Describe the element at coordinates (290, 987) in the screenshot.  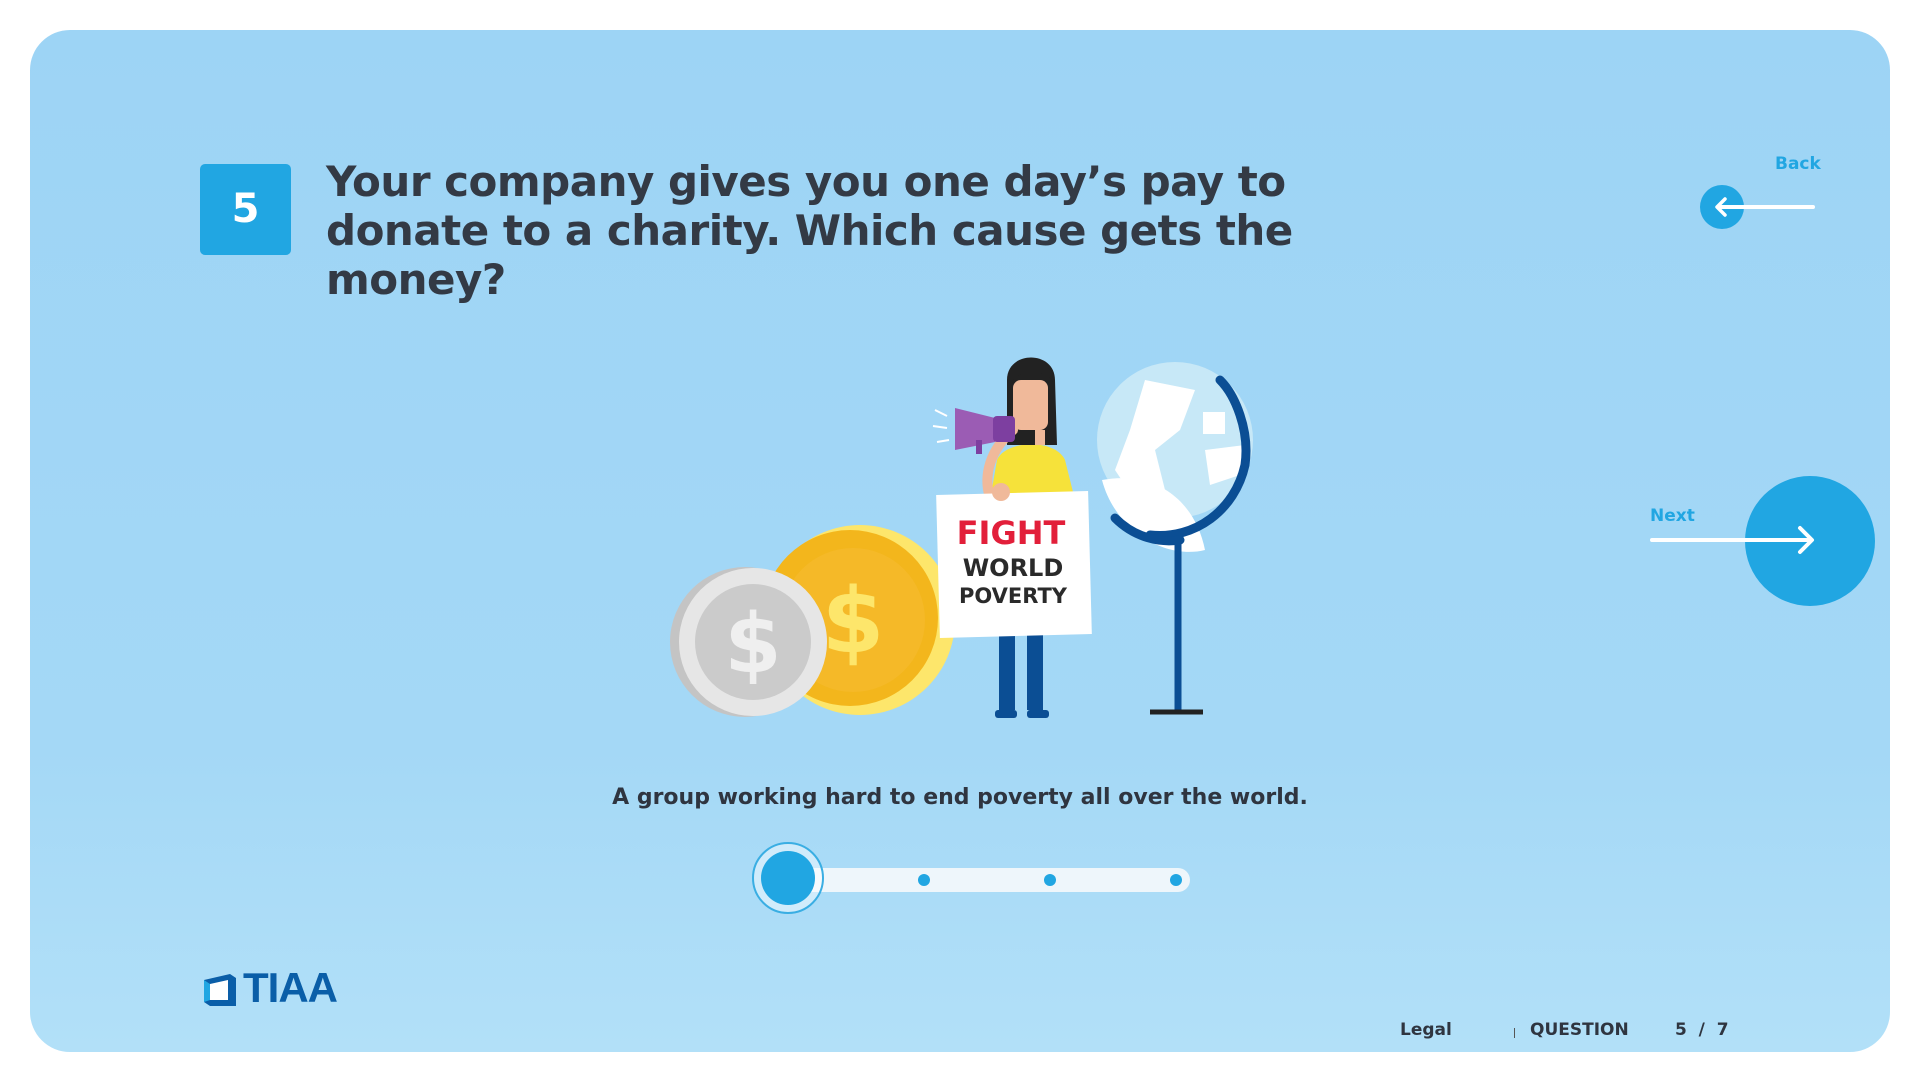
I see `tiaa-logo-text: TIAA` at that location.